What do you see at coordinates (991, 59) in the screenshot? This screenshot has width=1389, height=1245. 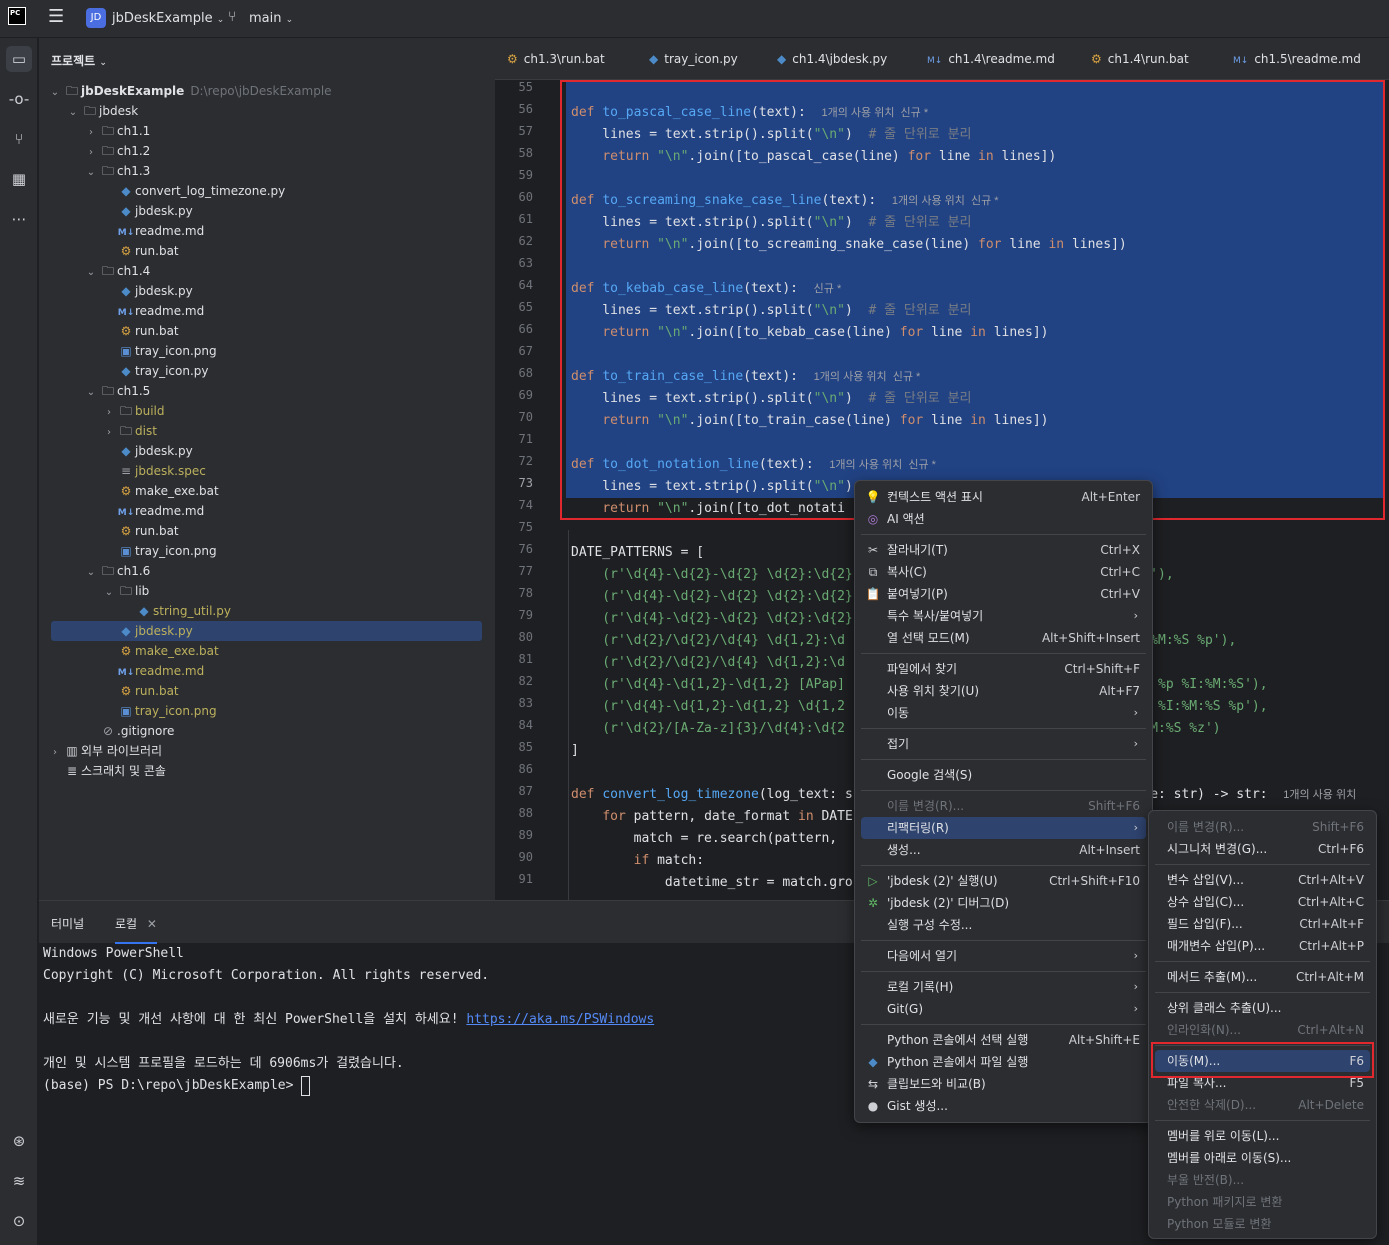 I see `editor-tab: M↓ ch1.4\readme.md` at bounding box center [991, 59].